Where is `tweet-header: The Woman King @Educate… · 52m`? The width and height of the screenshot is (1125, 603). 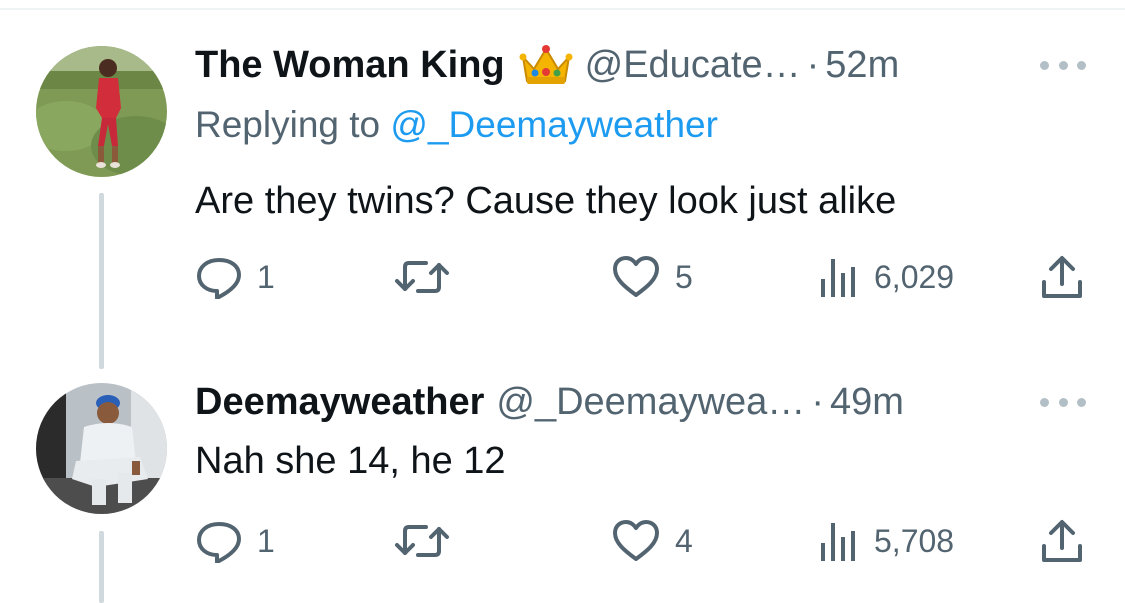
tweet-header: The Woman King @Educate… · 52m is located at coordinates (547, 65).